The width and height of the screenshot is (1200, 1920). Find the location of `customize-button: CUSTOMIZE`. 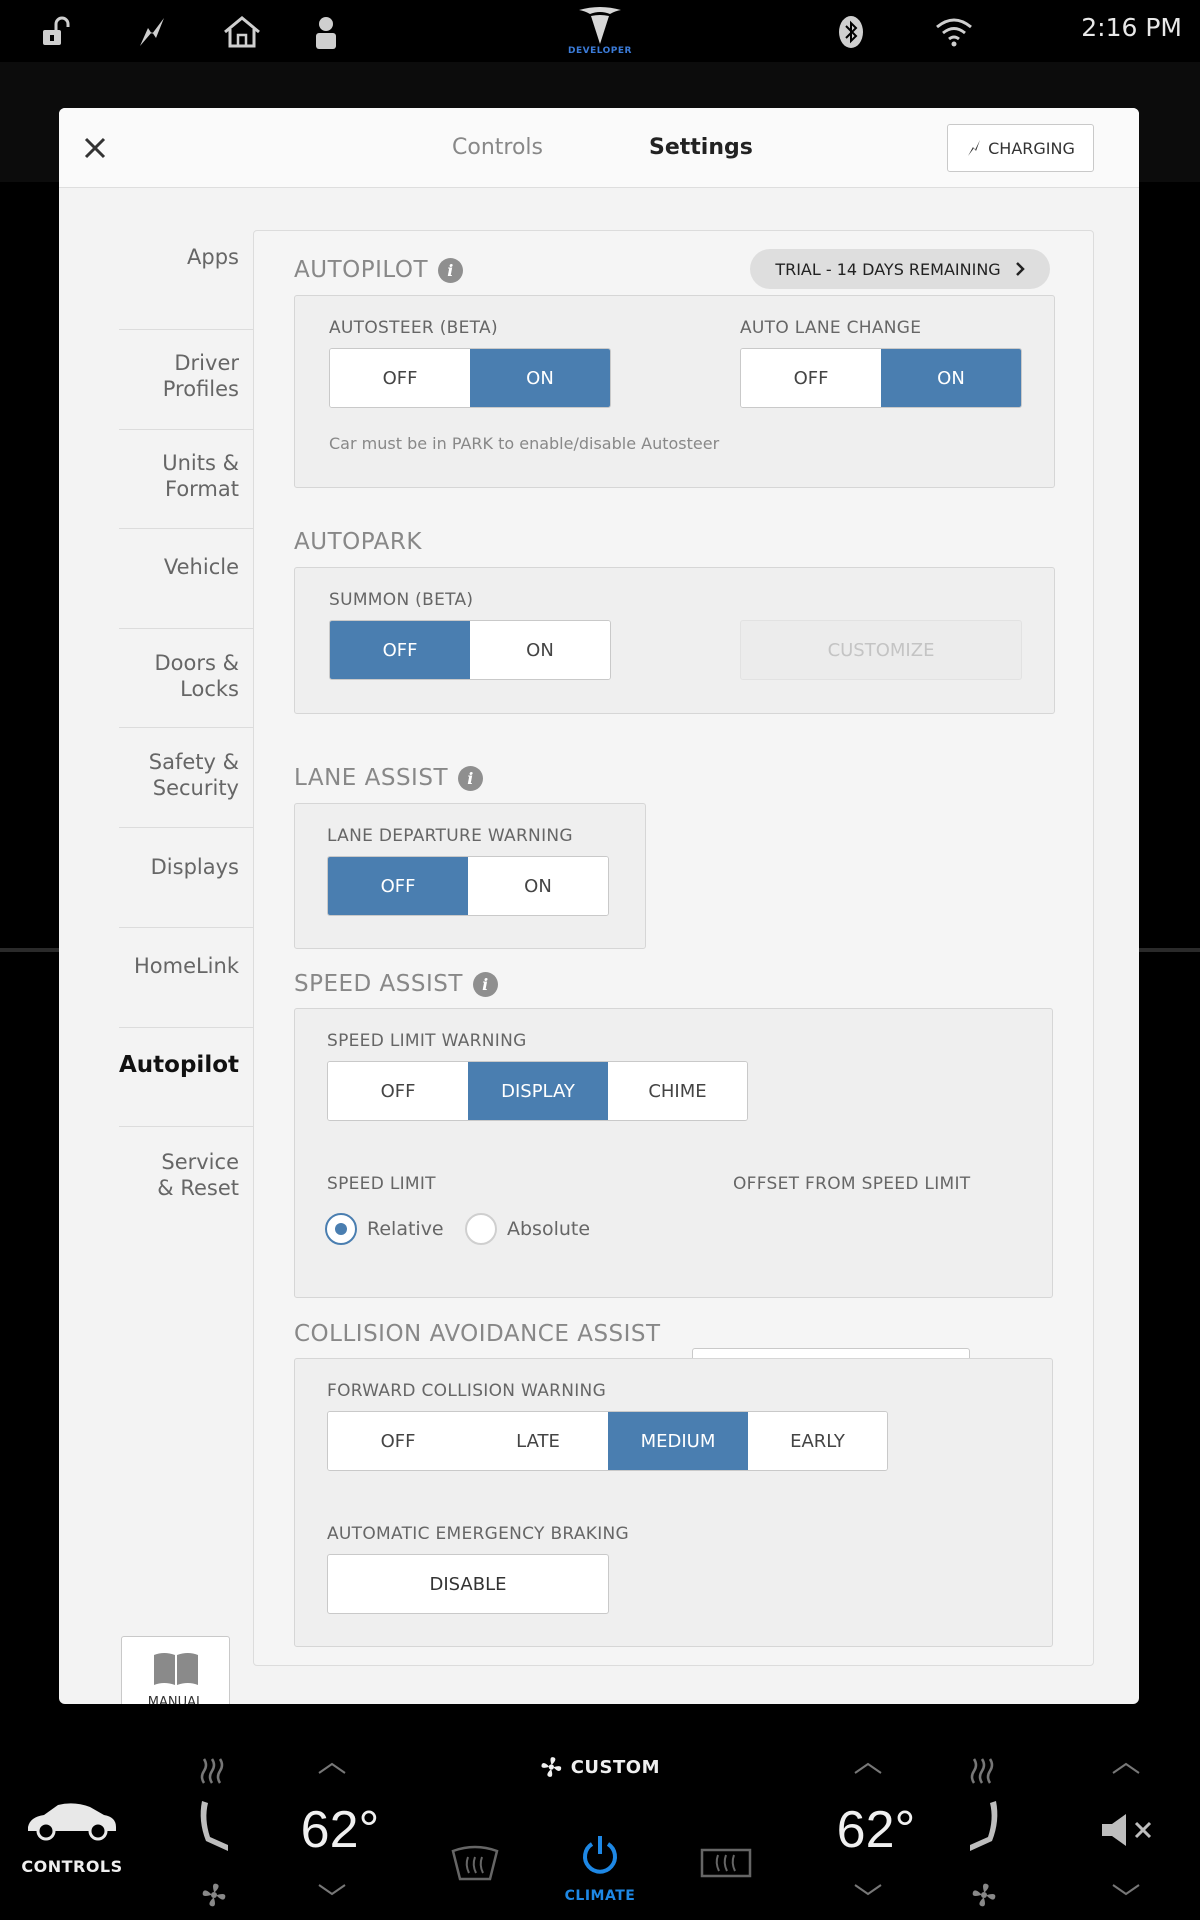

customize-button: CUSTOMIZE is located at coordinates (881, 650).